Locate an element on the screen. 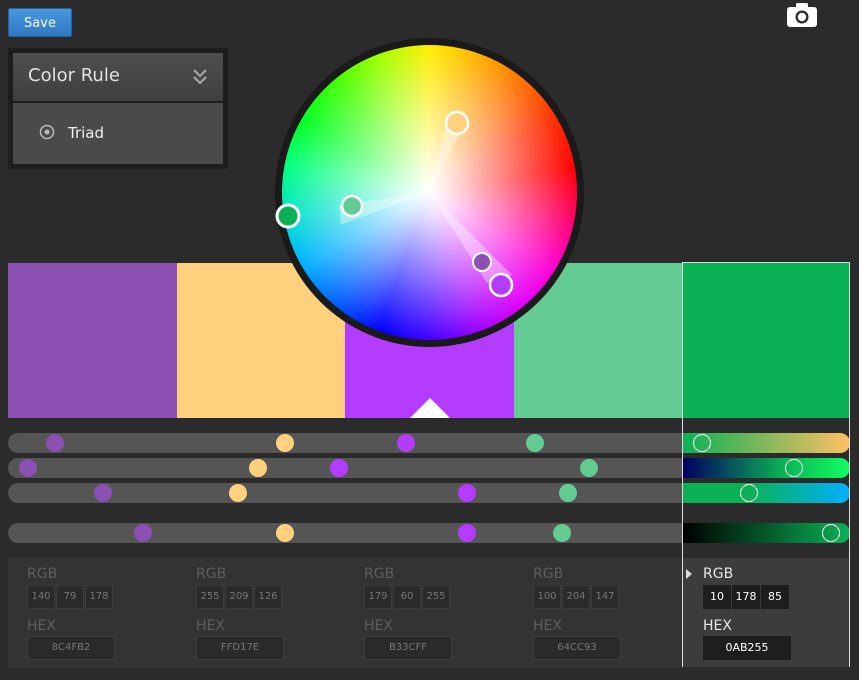  radio-selected-icon is located at coordinates (47, 132).